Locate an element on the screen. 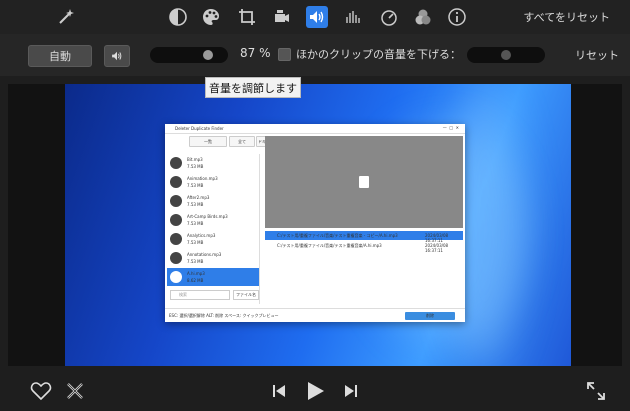  lower-others-slider-knob is located at coordinates (506, 55).